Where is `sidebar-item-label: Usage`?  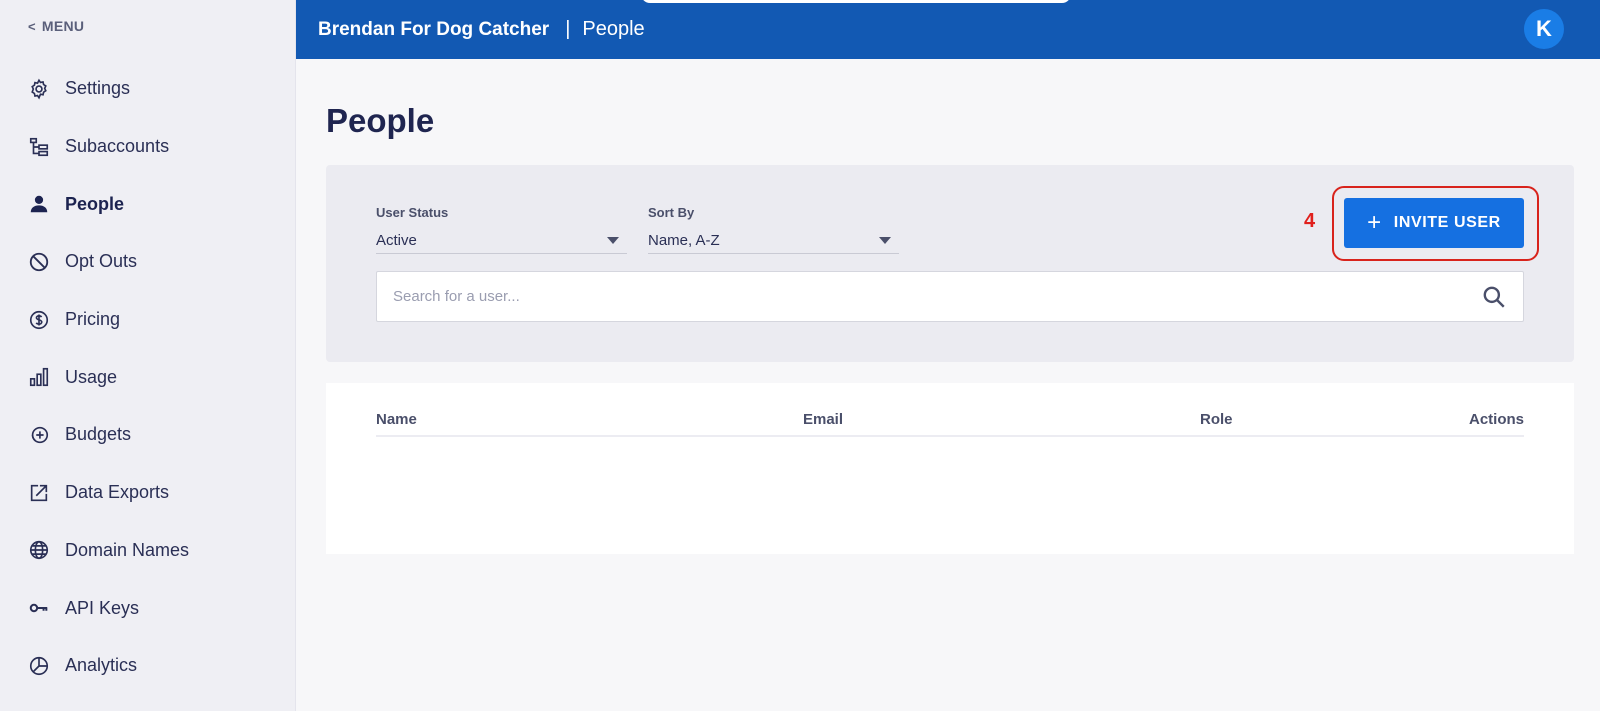 sidebar-item-label: Usage is located at coordinates (91, 376).